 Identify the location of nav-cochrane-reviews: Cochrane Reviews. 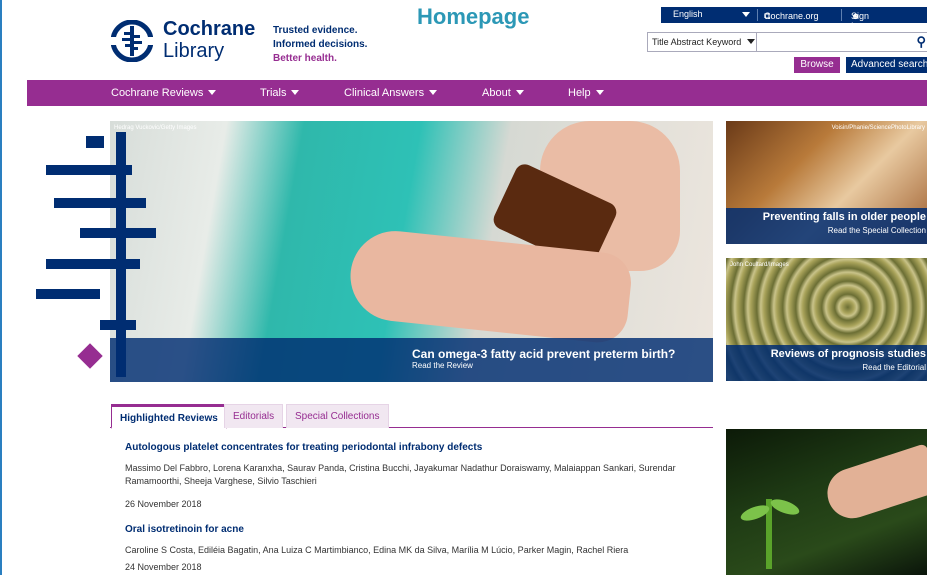
(164, 93).